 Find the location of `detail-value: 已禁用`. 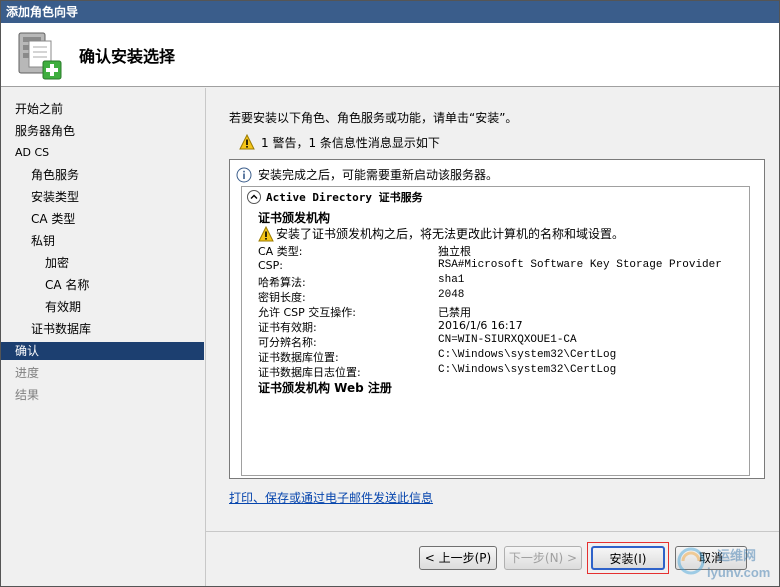

detail-value: 已禁用 is located at coordinates (454, 312).